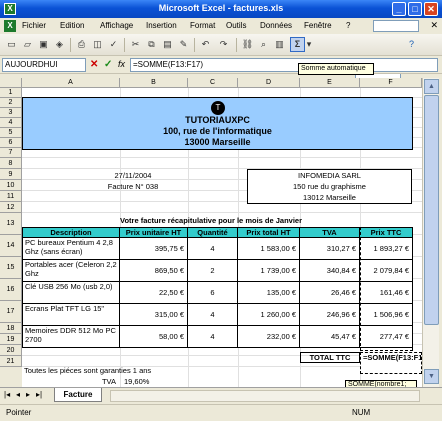  I want to click on horizontal-scrollbar, so click(265, 396).